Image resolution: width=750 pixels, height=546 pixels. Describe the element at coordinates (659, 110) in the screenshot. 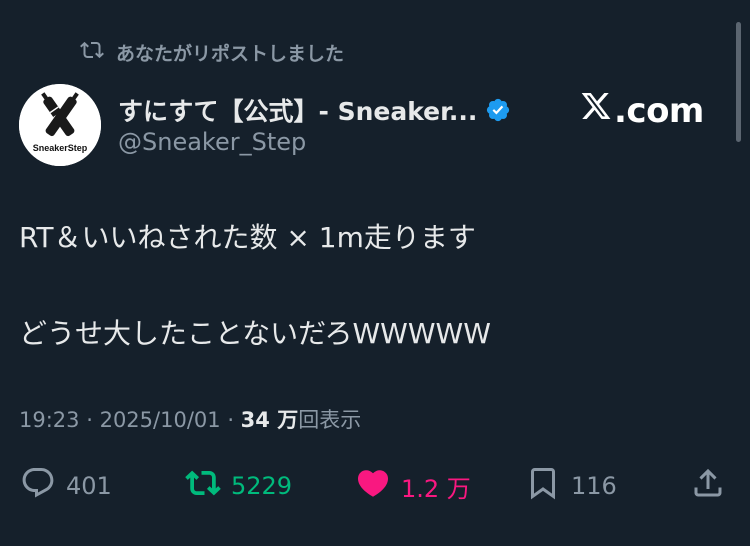

I see `site-logo-text: .com` at that location.